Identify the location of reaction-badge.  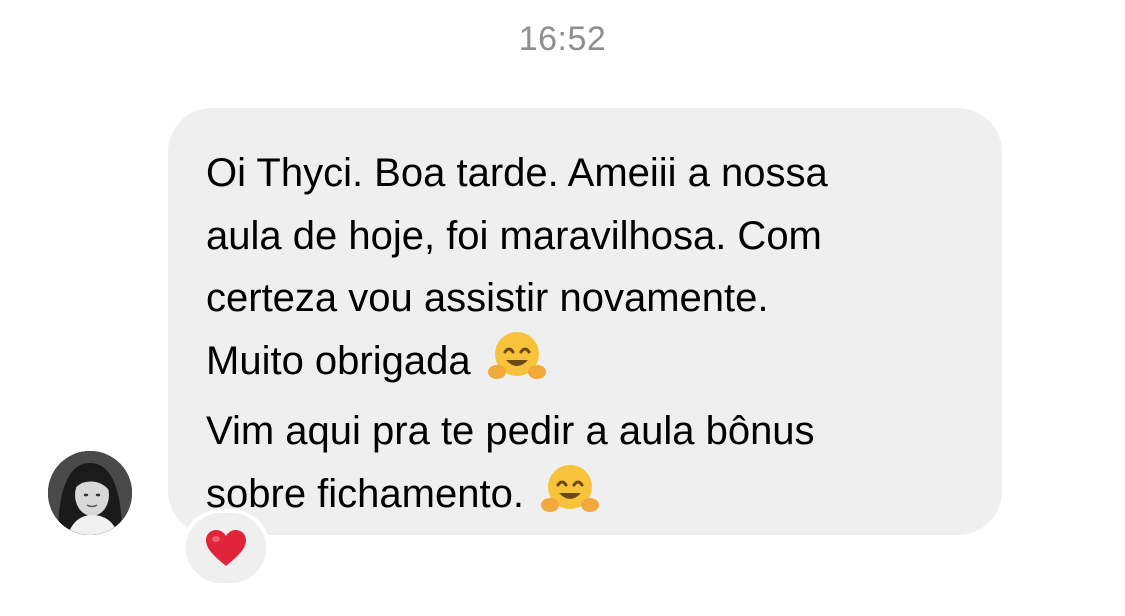
(226, 548).